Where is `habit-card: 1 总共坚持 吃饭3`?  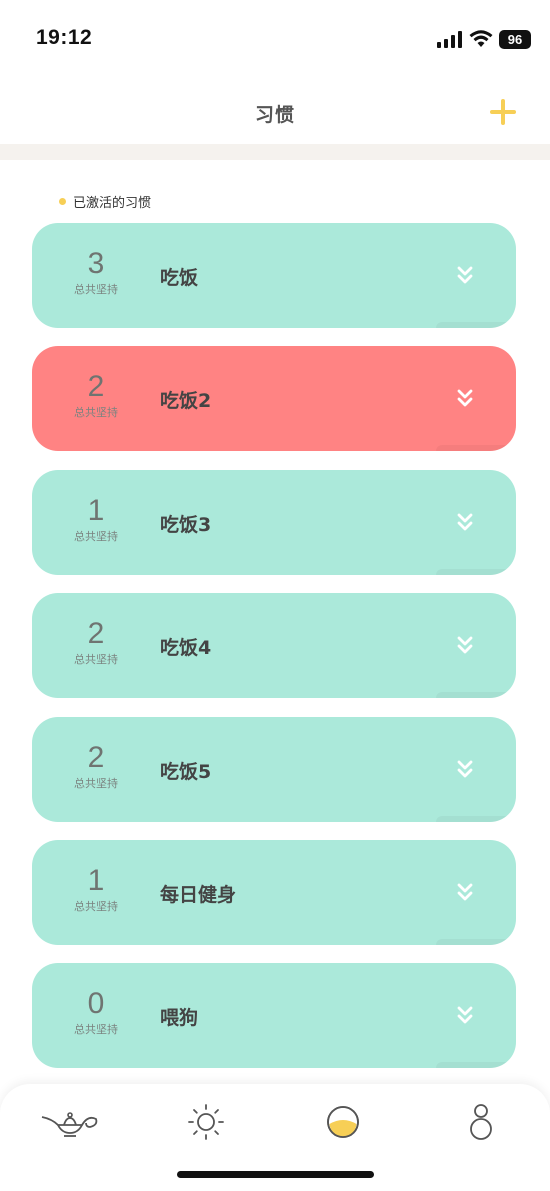
habit-card: 1 总共坚持 吃饭3 is located at coordinates (274, 522).